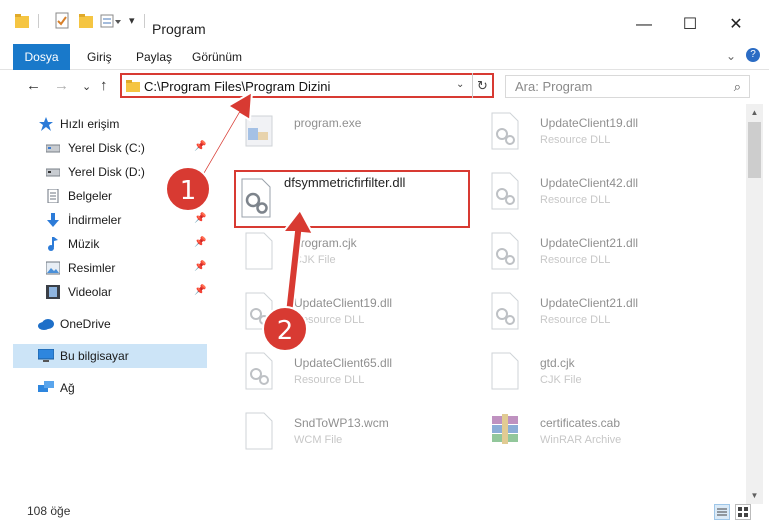  What do you see at coordinates (132, 23) in the screenshot?
I see `quick-access-dropdown-icon: ▾` at bounding box center [132, 23].